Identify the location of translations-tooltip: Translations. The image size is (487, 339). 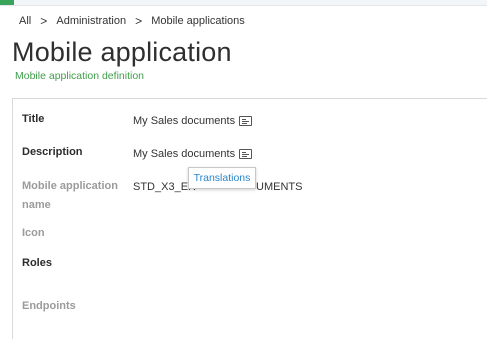
(222, 178).